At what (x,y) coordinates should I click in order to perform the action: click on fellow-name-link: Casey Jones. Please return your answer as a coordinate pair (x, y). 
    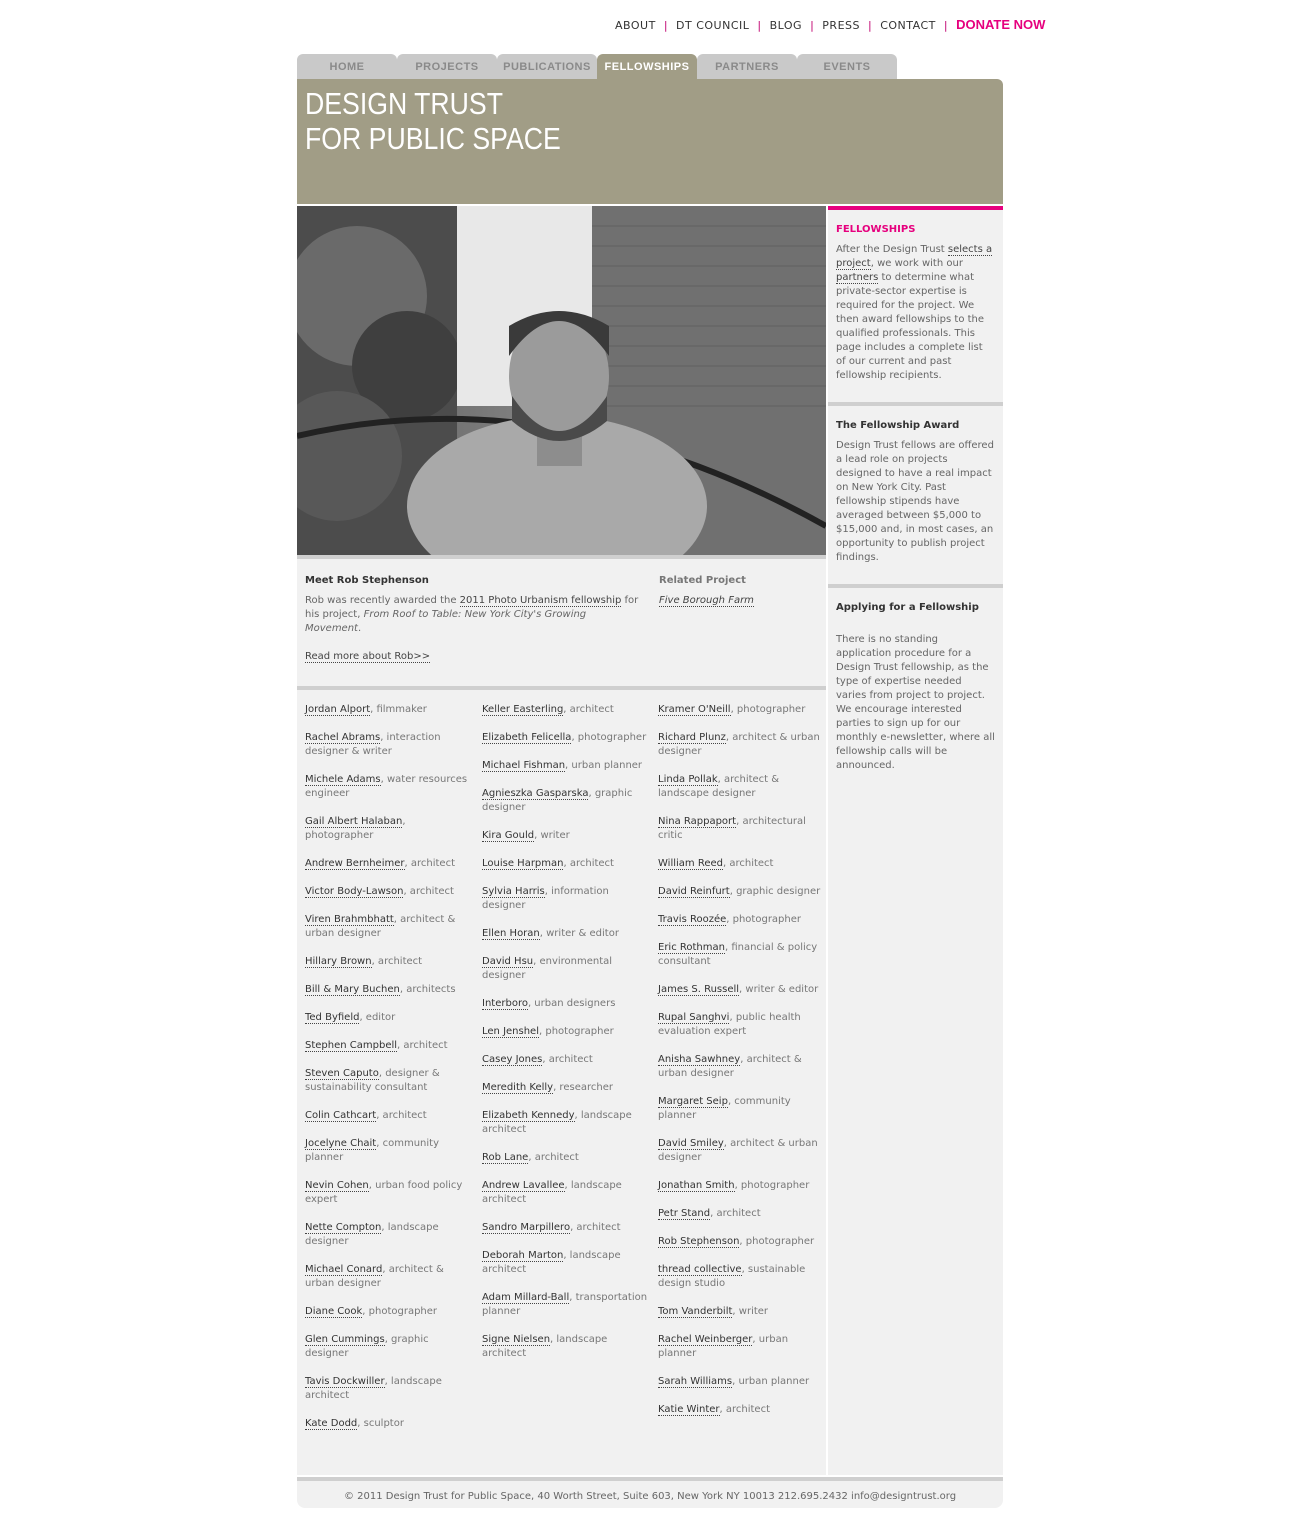
    Looking at the image, I should click on (512, 1060).